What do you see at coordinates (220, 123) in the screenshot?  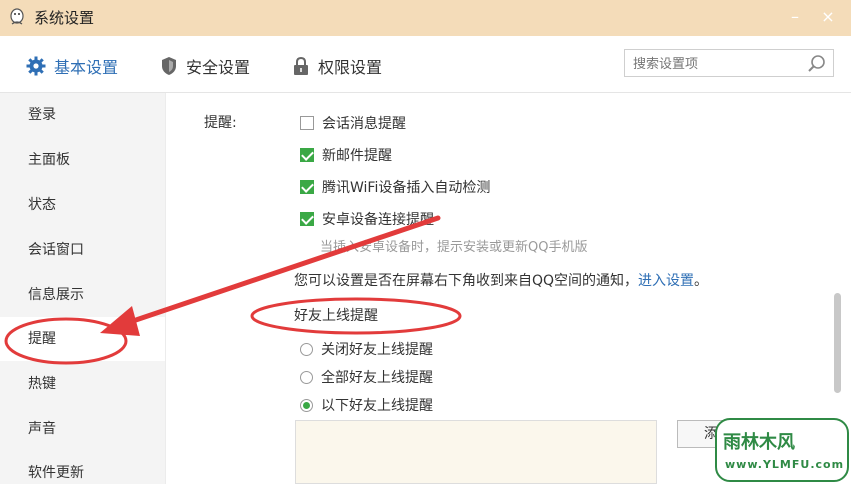 I see `reminder-section-label: 提醒:` at bounding box center [220, 123].